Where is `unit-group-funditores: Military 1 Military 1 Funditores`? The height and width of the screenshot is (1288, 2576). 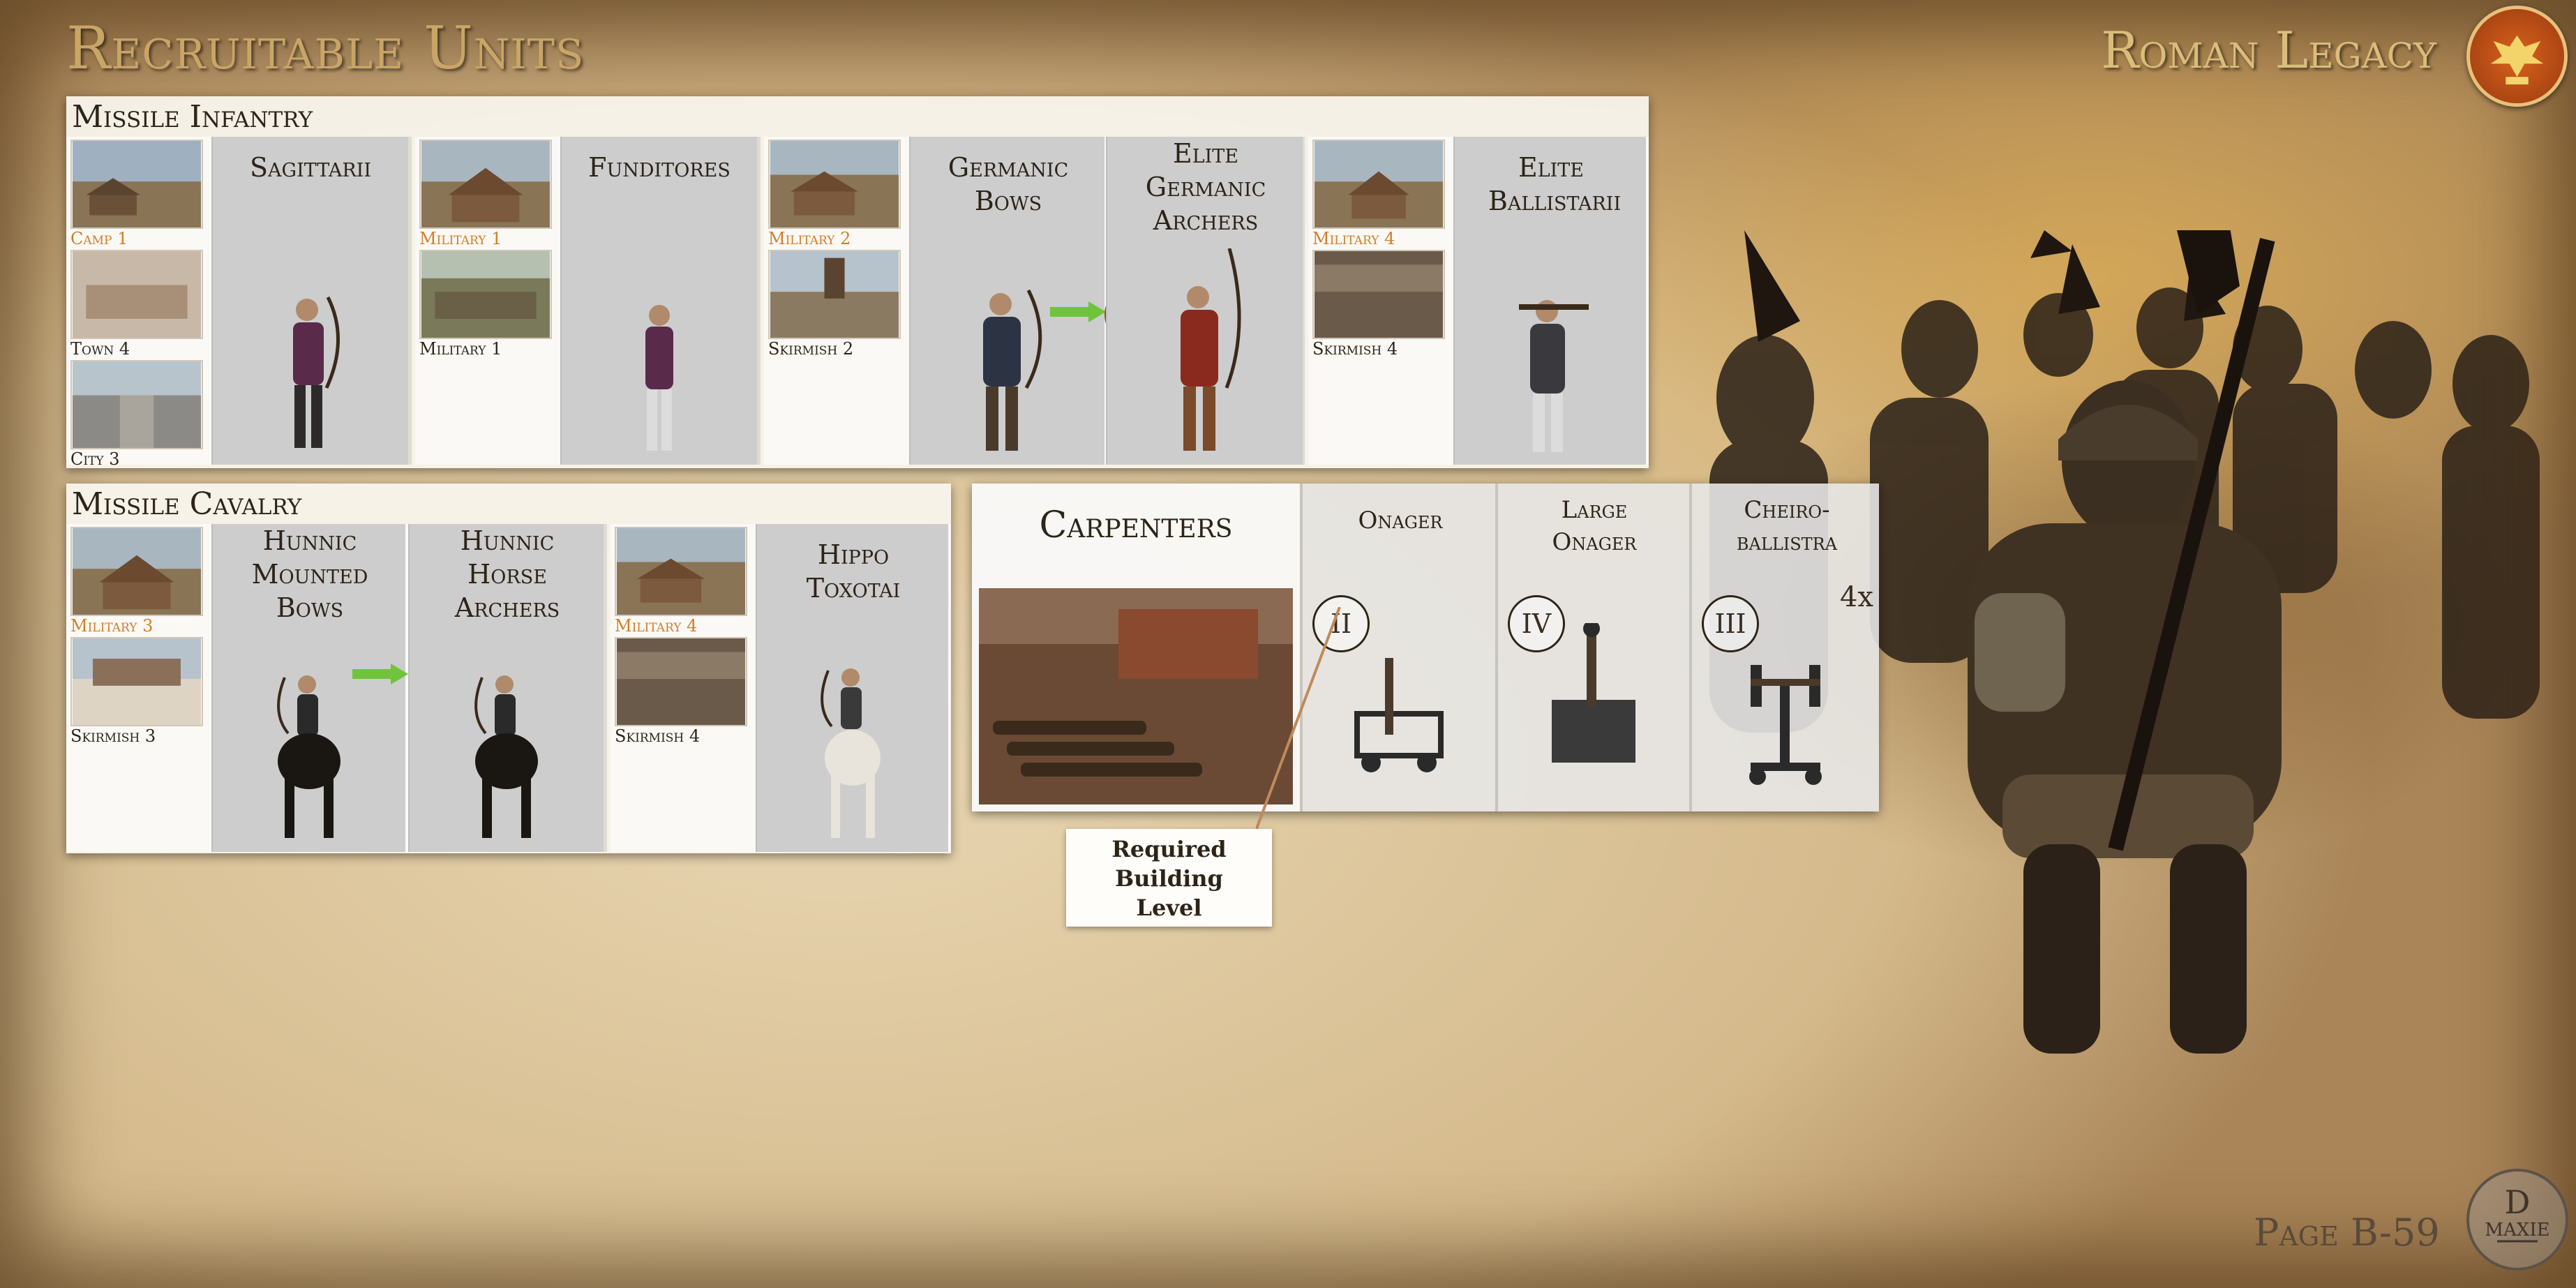 unit-group-funditores: Military 1 Military 1 Funditores is located at coordinates (588, 301).